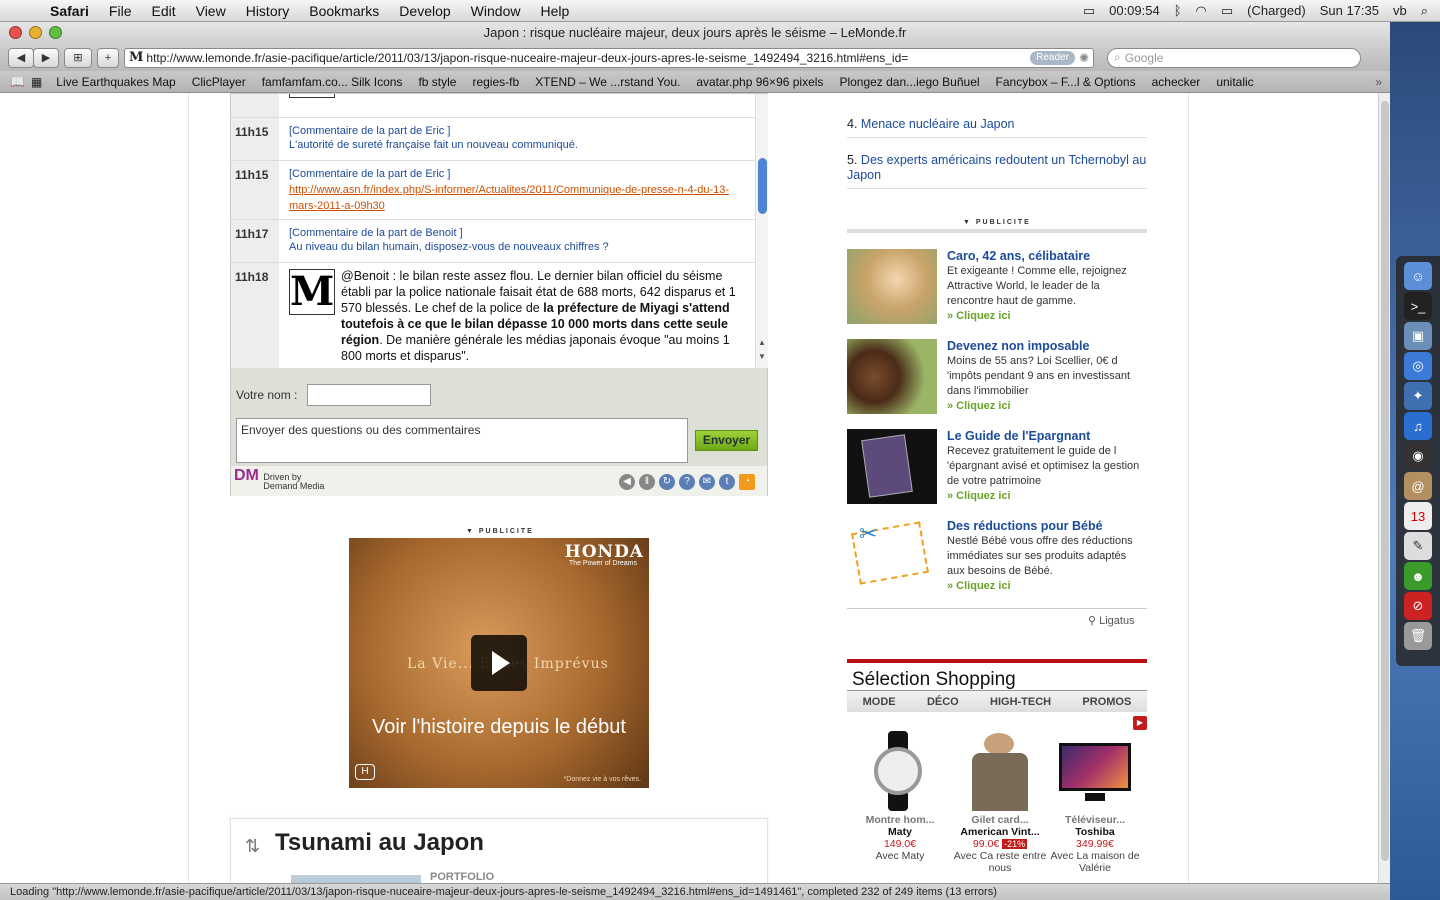  What do you see at coordinates (900, 771) in the screenshot?
I see `watch-image` at bounding box center [900, 771].